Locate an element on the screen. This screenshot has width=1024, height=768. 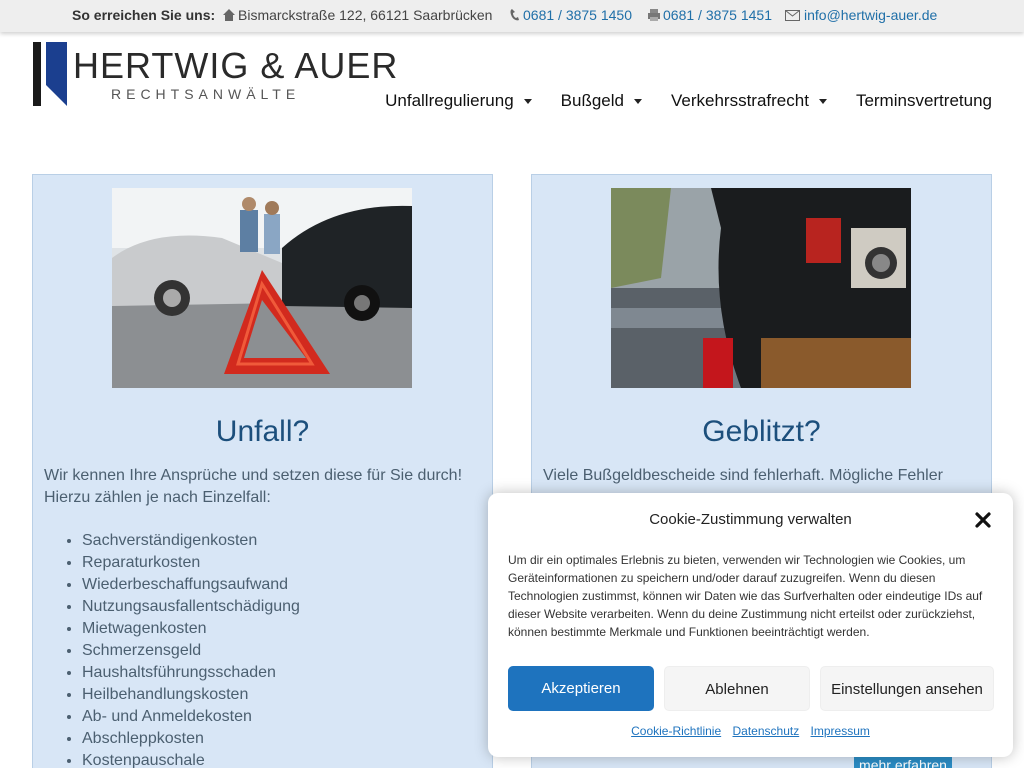
privacy-link: Datenschutz is located at coordinates (766, 731).